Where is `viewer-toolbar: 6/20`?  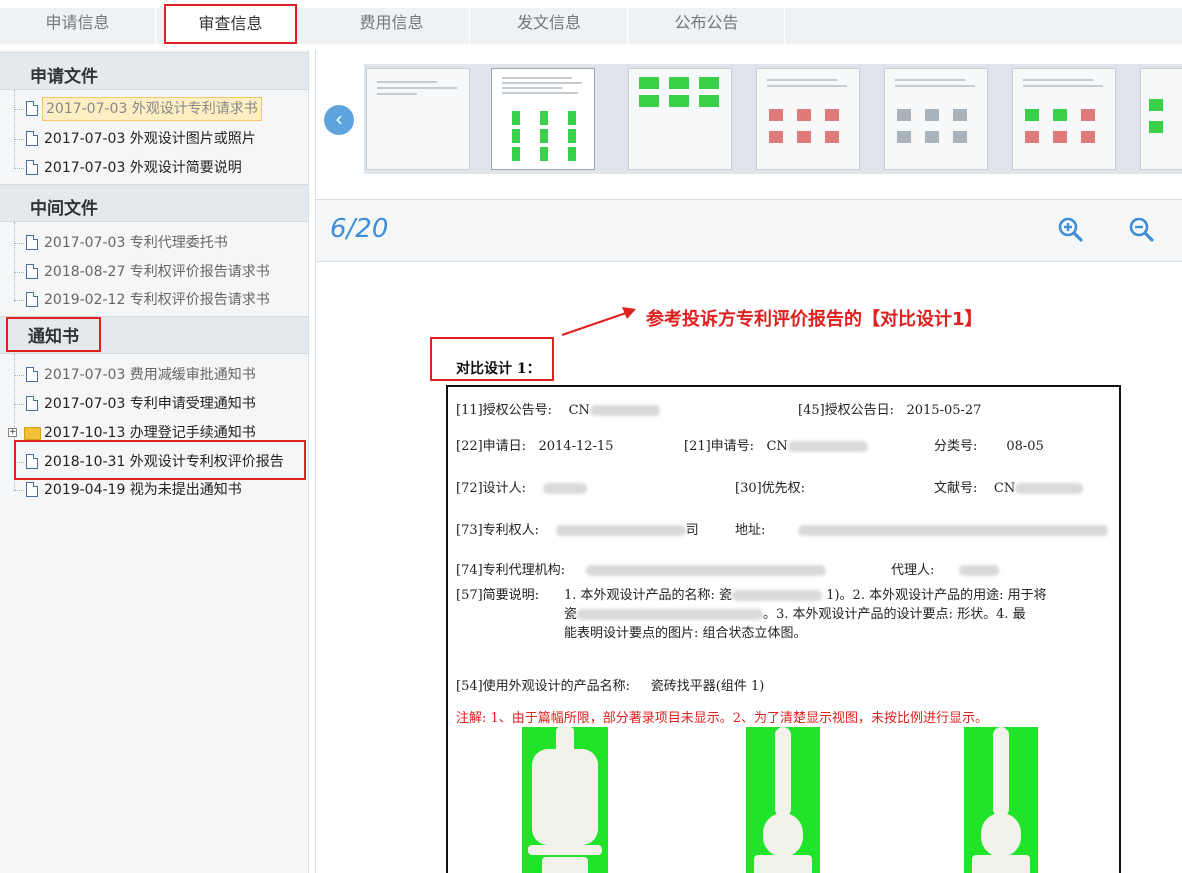
viewer-toolbar: 6/20 is located at coordinates (749, 231).